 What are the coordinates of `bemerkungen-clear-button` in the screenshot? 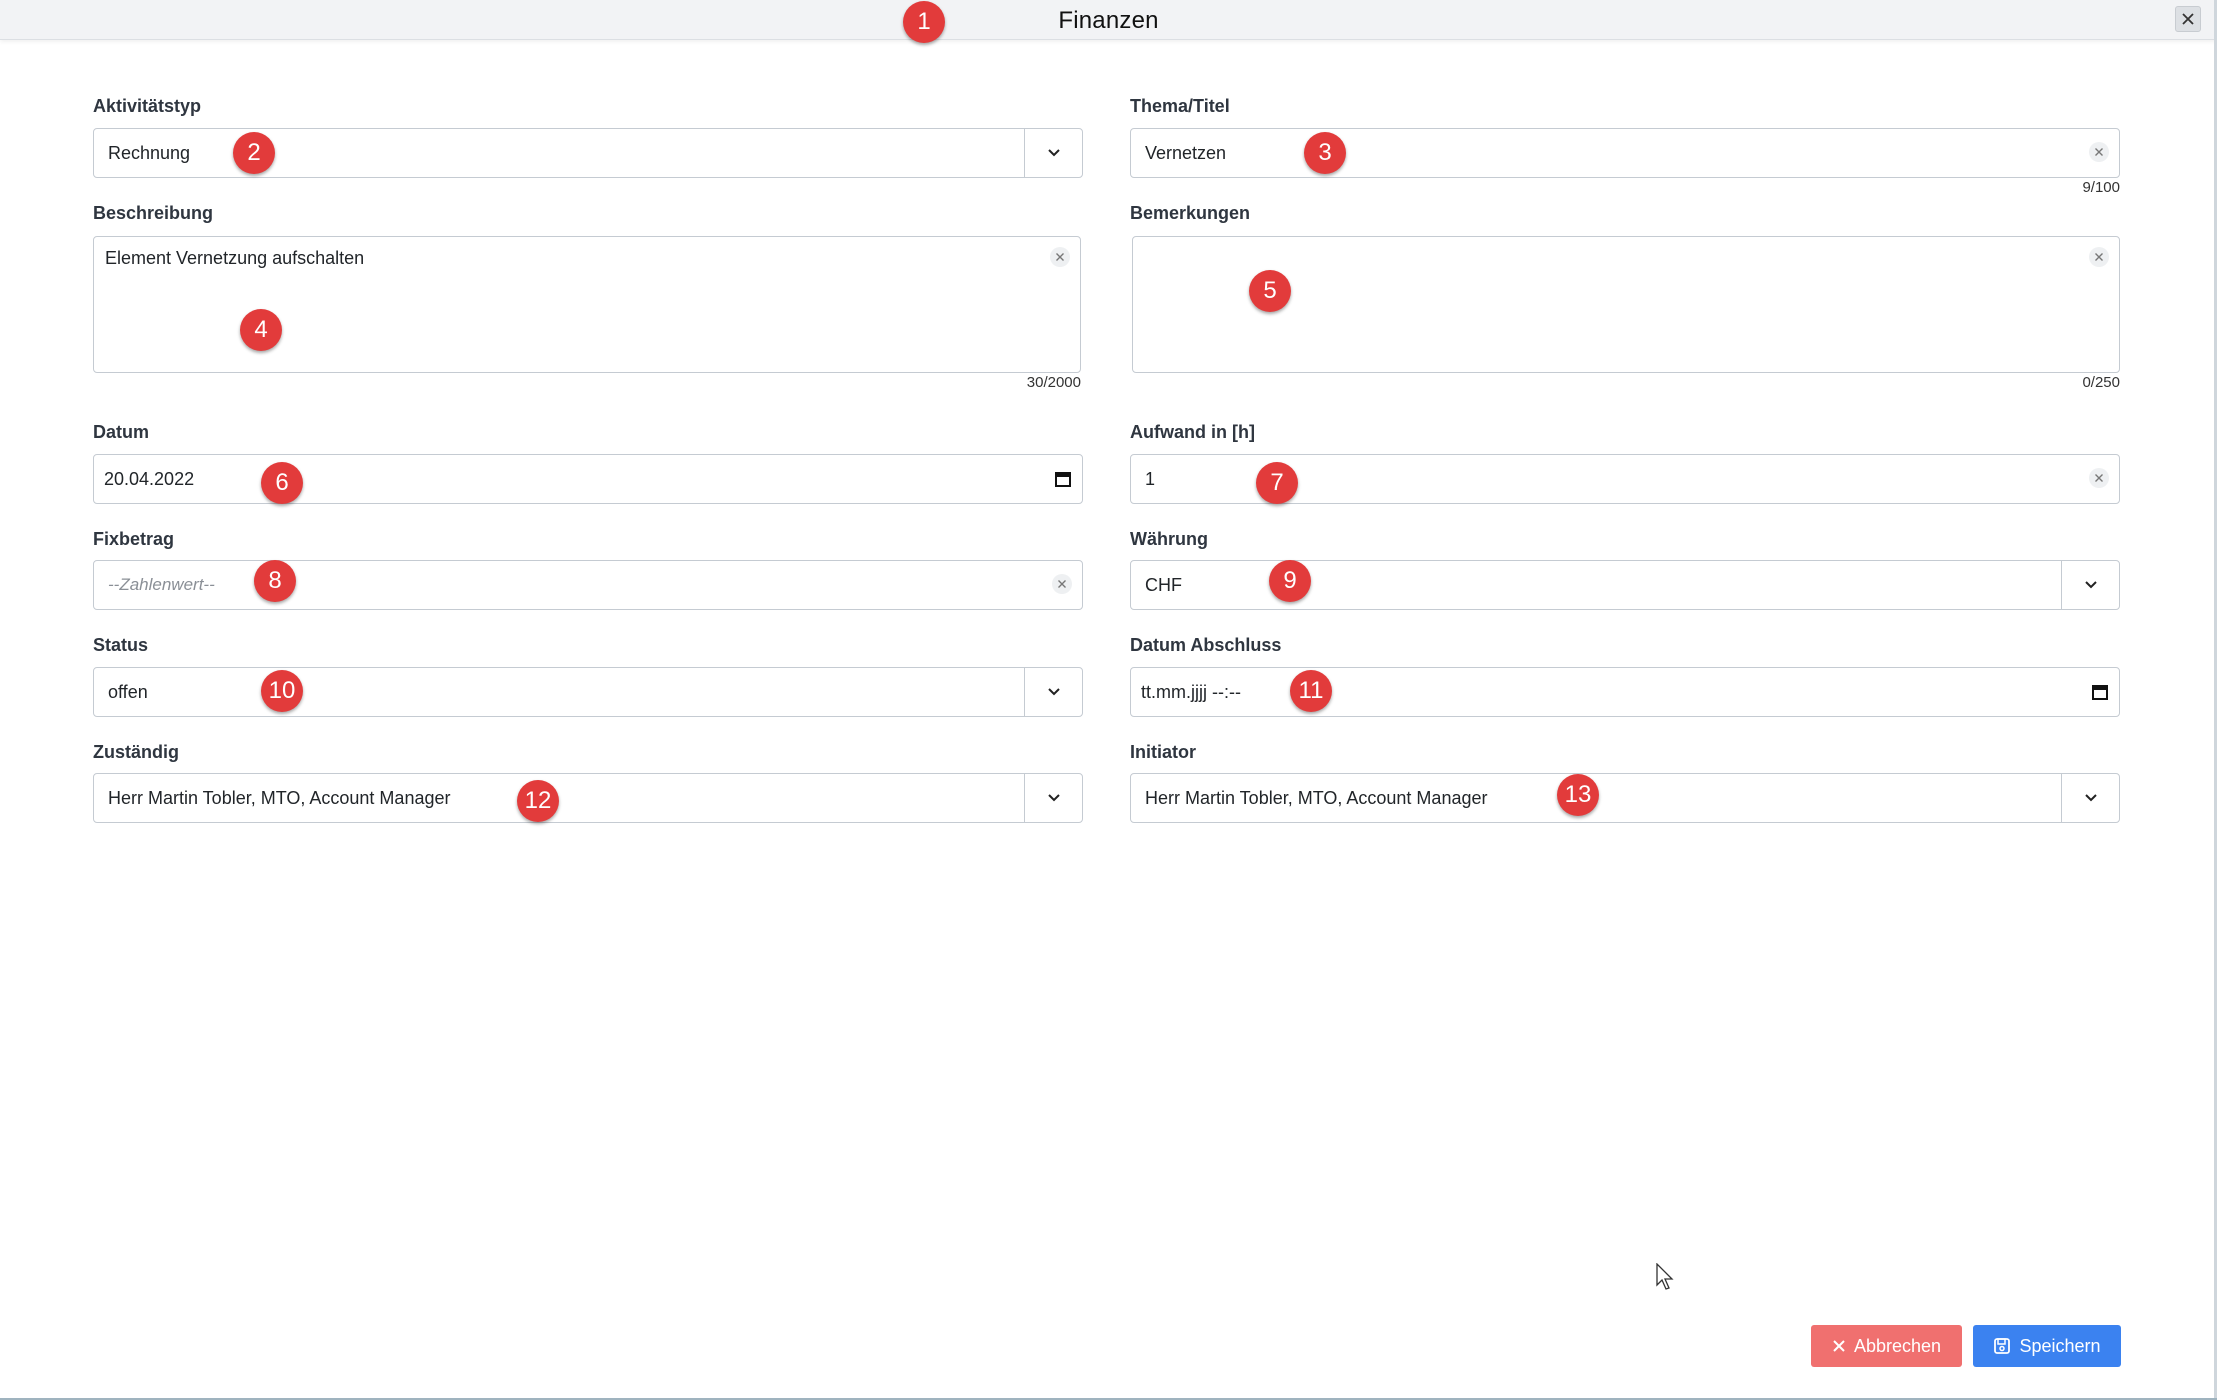 It's located at (2099, 257).